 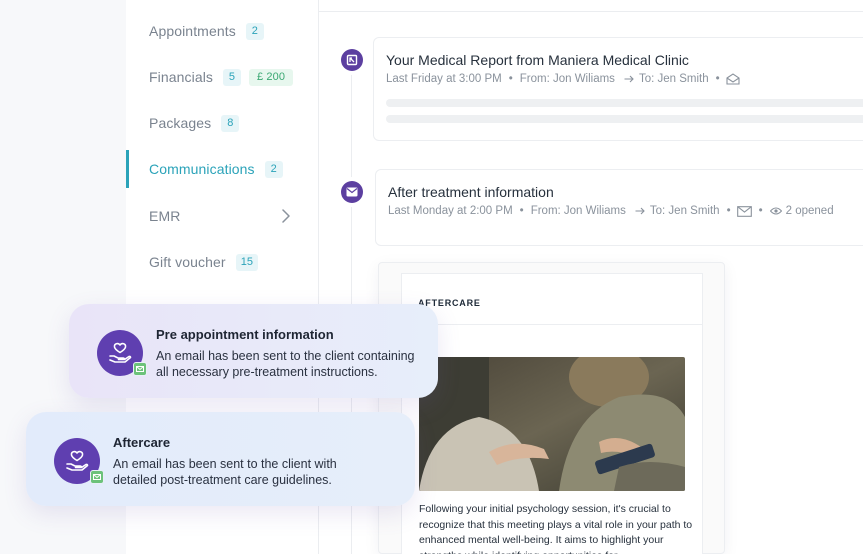 What do you see at coordinates (181, 77) in the screenshot?
I see `sidebar-item-label: Financials` at bounding box center [181, 77].